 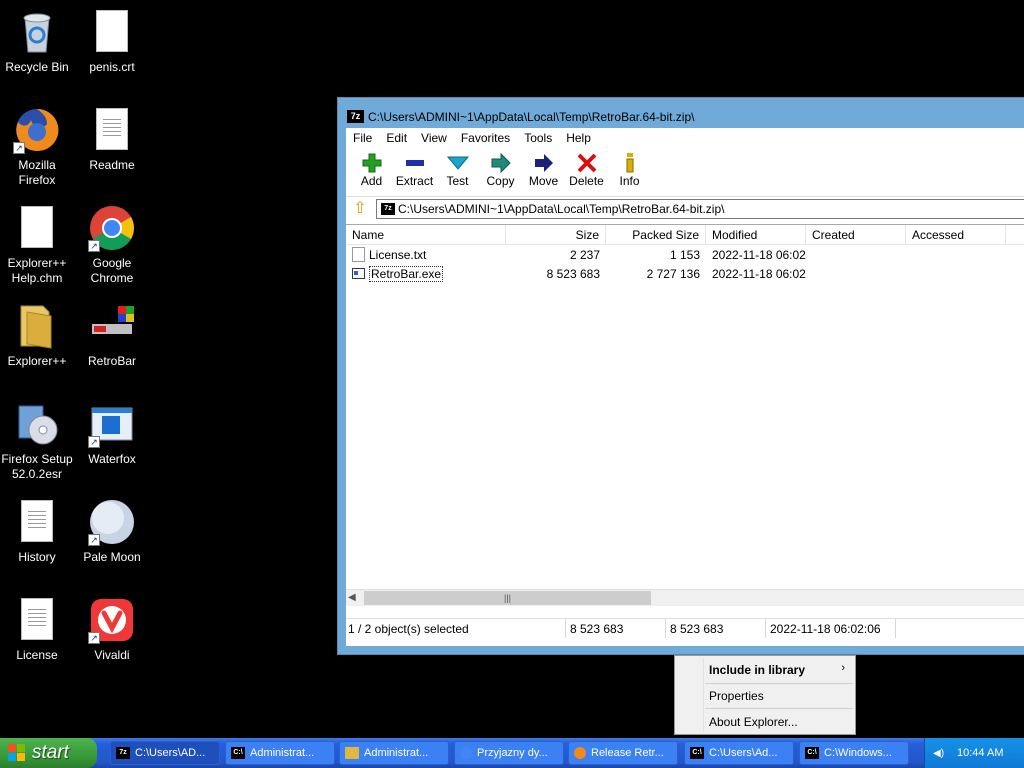 What do you see at coordinates (355, 116) in the screenshot?
I see `7zip-app-icon: 7z` at bounding box center [355, 116].